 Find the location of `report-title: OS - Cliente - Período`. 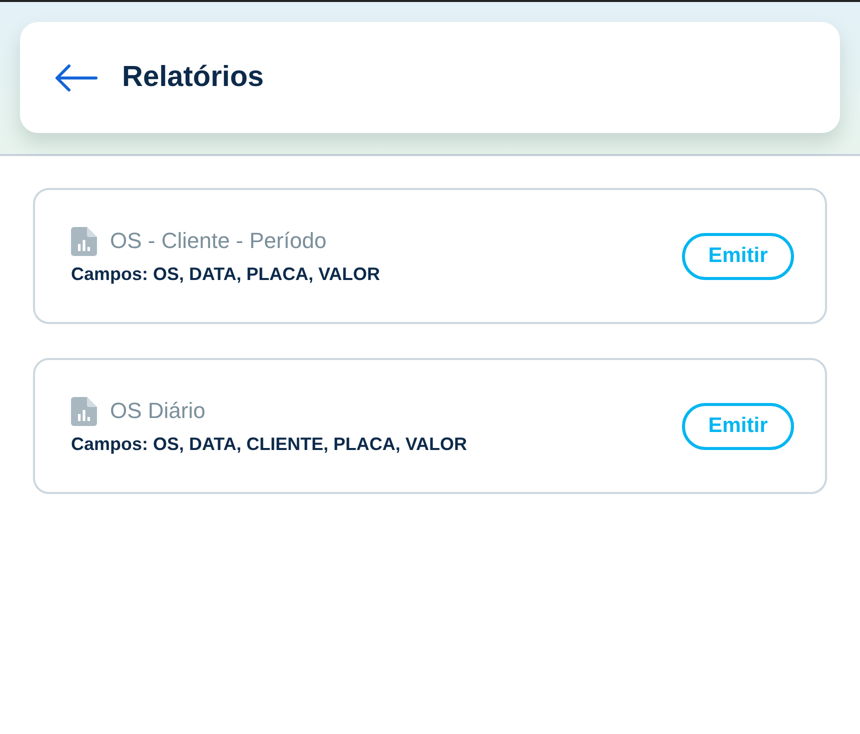

report-title: OS - Cliente - Período is located at coordinates (218, 241).